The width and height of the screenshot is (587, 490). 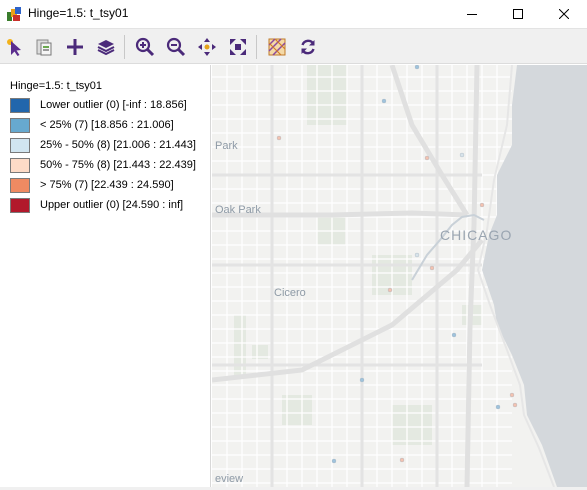 I want to click on layers-stack-icon, so click(x=106, y=48).